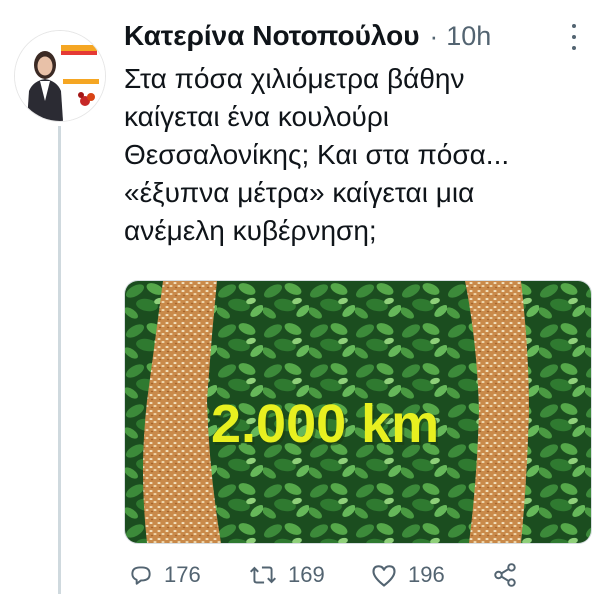  Describe the element at coordinates (286, 575) in the screenshot. I see `retweet-button: 169` at that location.